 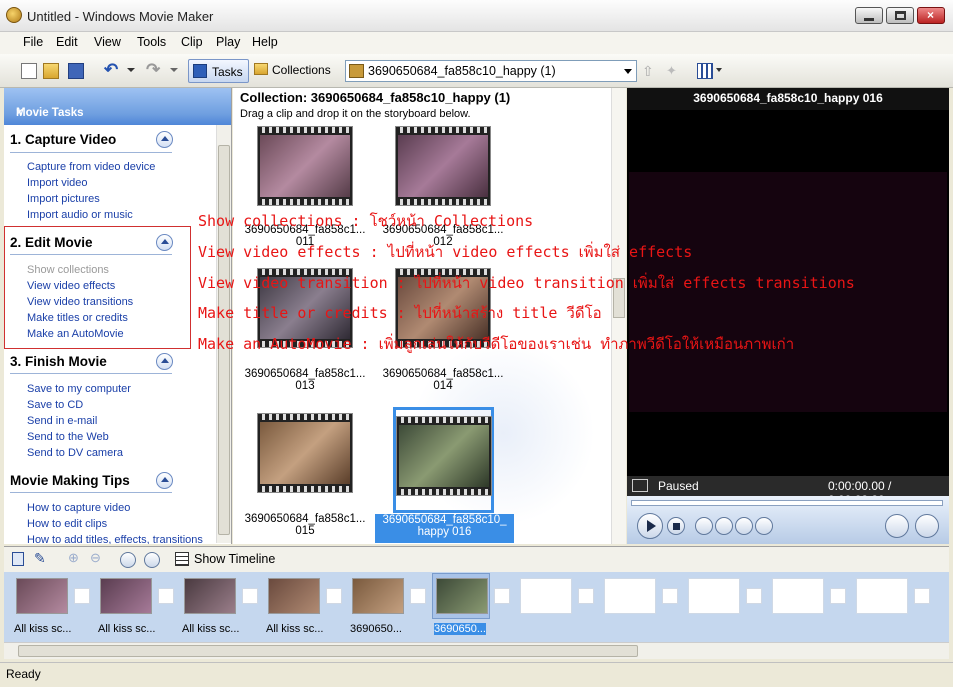 I want to click on menu-clip: Clip, so click(x=192, y=42).